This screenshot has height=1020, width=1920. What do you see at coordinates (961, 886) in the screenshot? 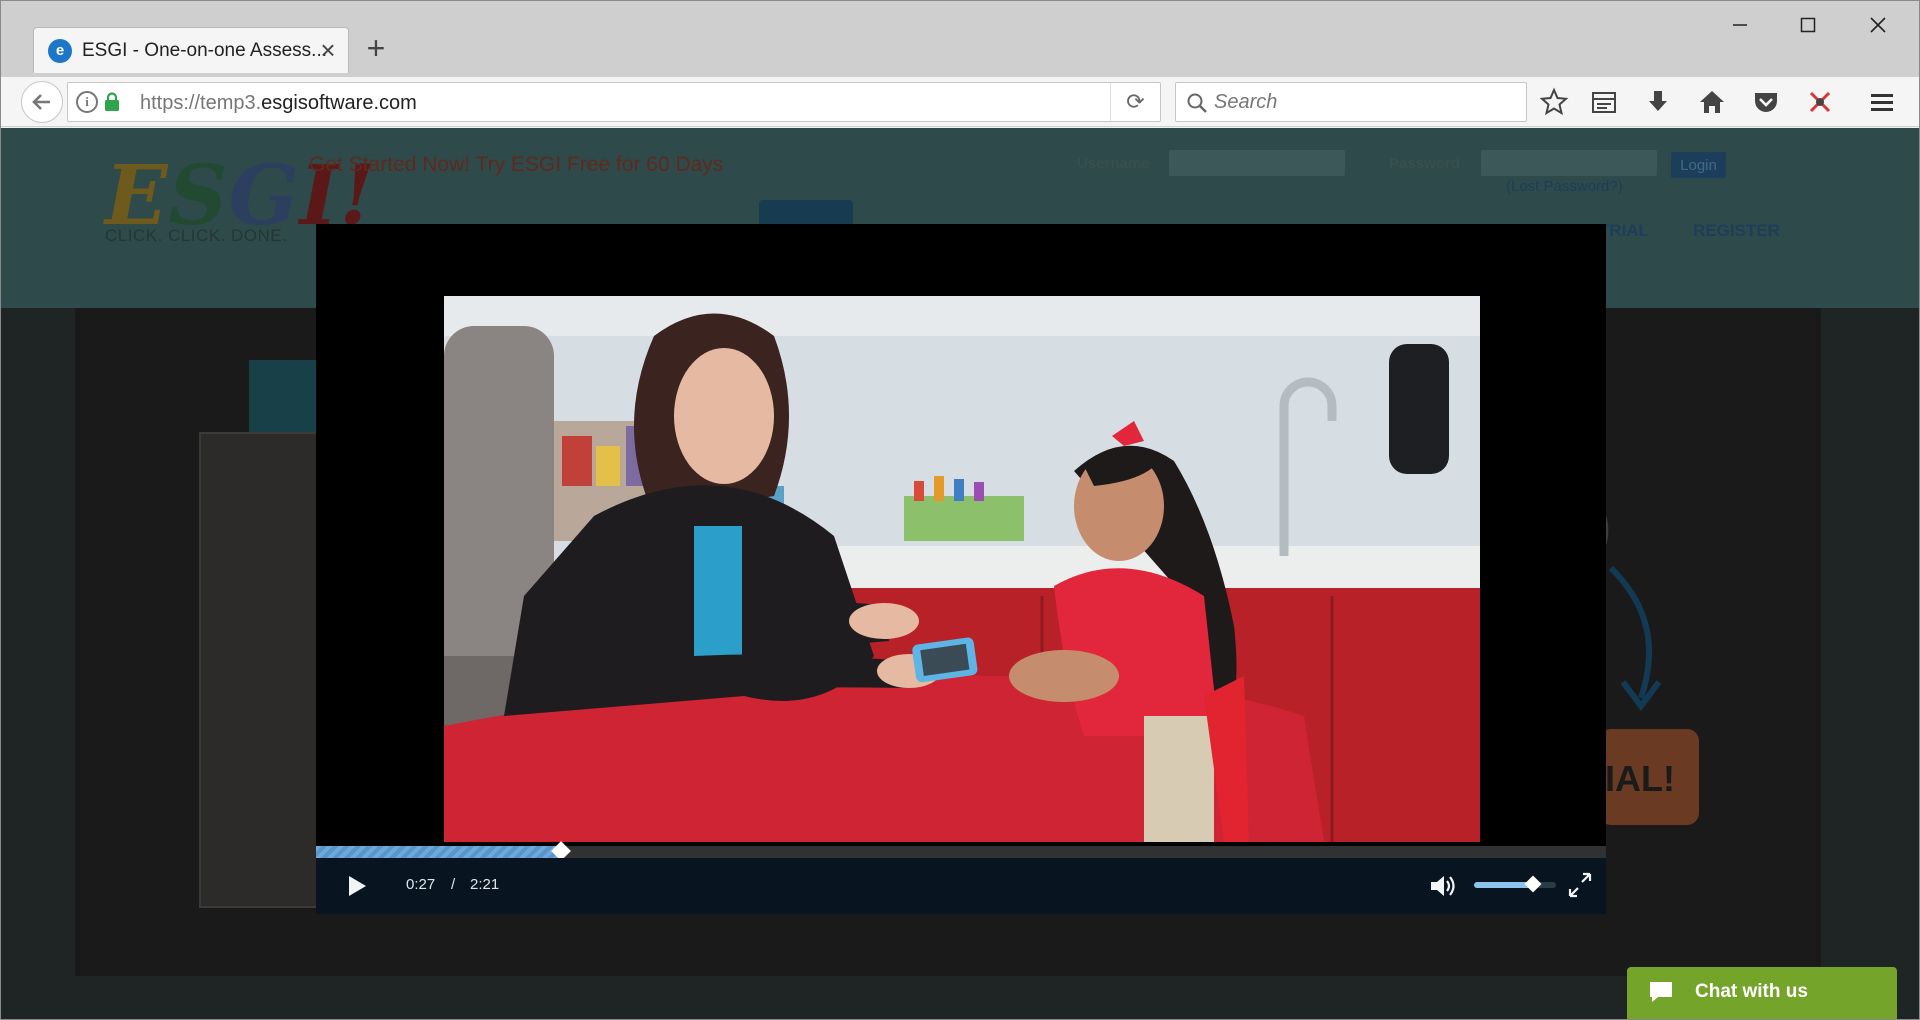
I see `video-controls: 0:27 / 2:21` at bounding box center [961, 886].